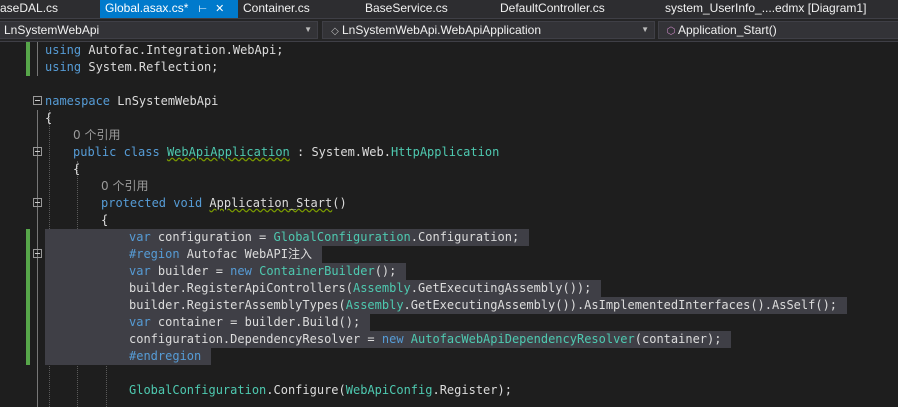 The width and height of the screenshot is (898, 407). What do you see at coordinates (385, 271) in the screenshot?
I see `code-token: ();` at bounding box center [385, 271].